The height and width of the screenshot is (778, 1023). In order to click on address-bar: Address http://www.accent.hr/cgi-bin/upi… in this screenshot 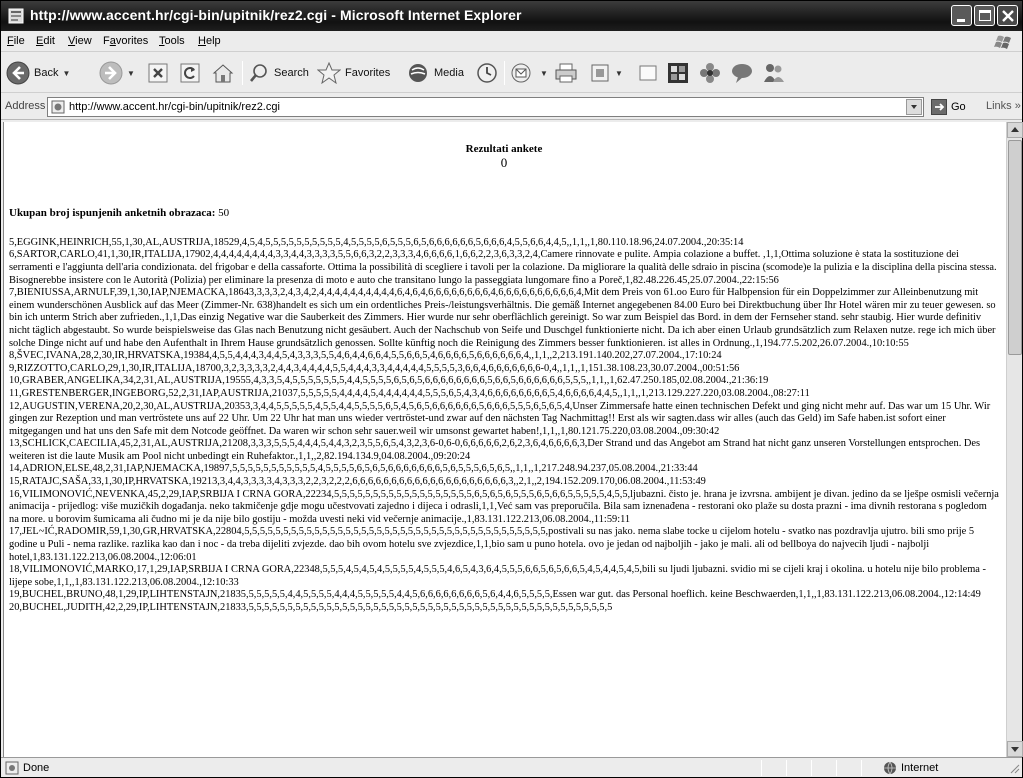, I will do `click(511, 107)`.